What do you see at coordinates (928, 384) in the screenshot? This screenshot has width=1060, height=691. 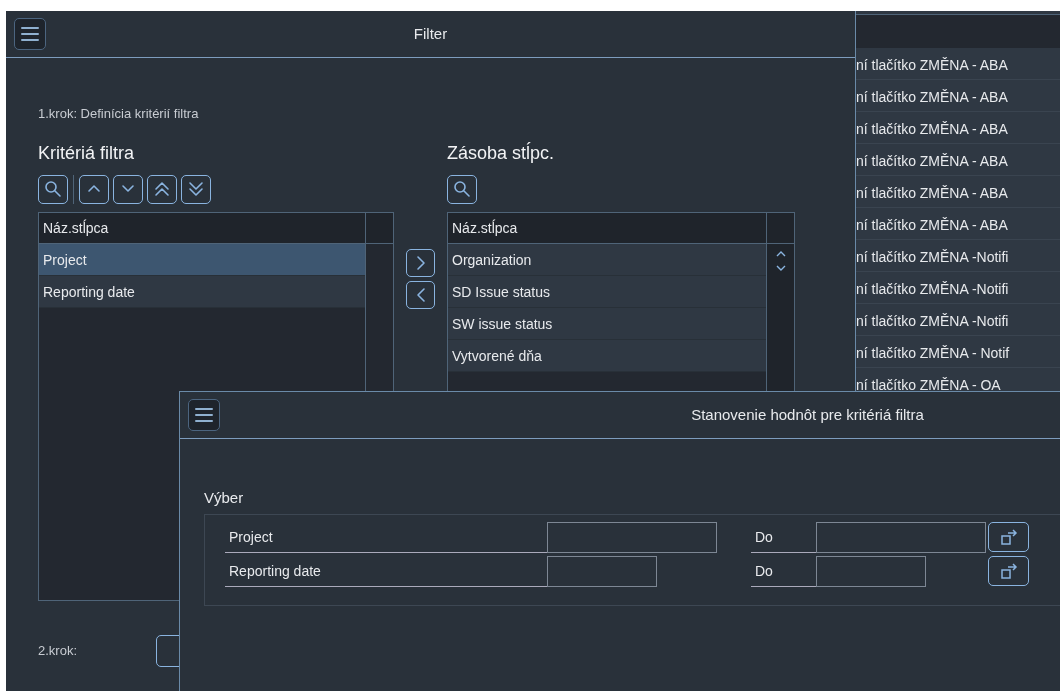 I see `table-cell: ní tlačítko ZMĚNA - OA` at bounding box center [928, 384].